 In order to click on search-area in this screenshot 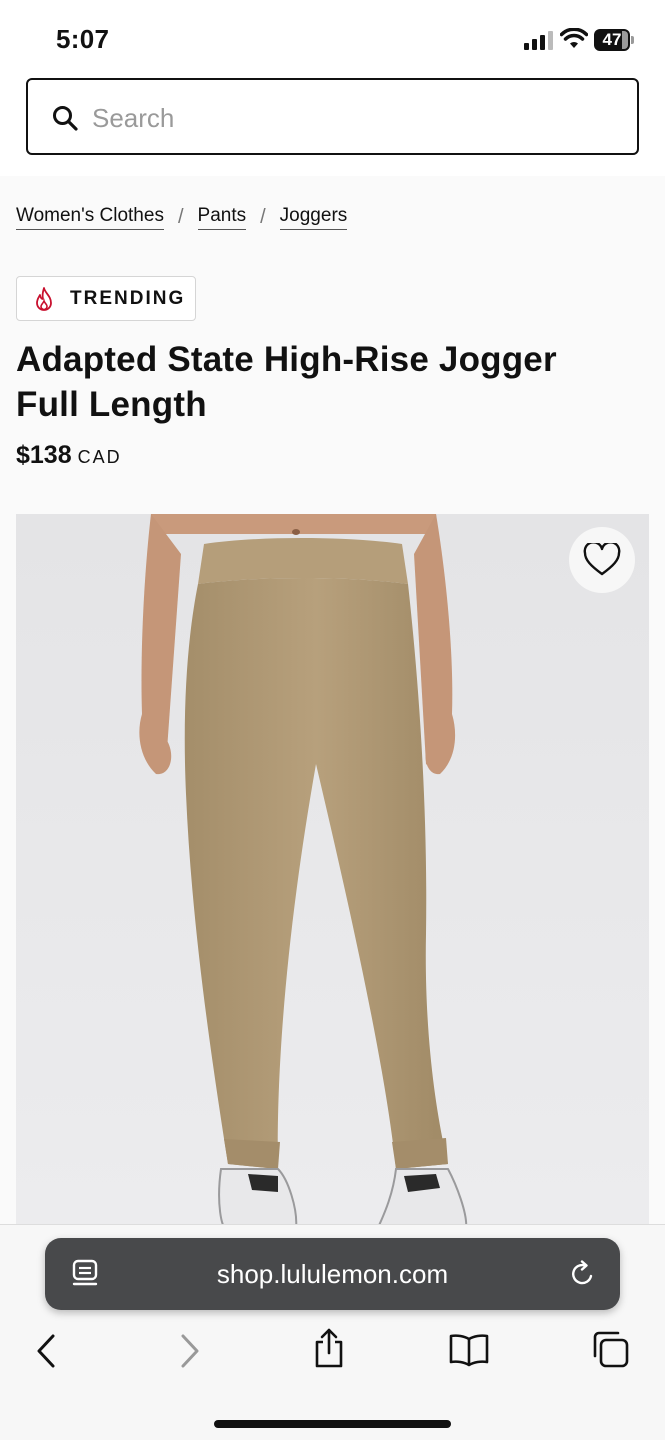, I will do `click(332, 127)`.